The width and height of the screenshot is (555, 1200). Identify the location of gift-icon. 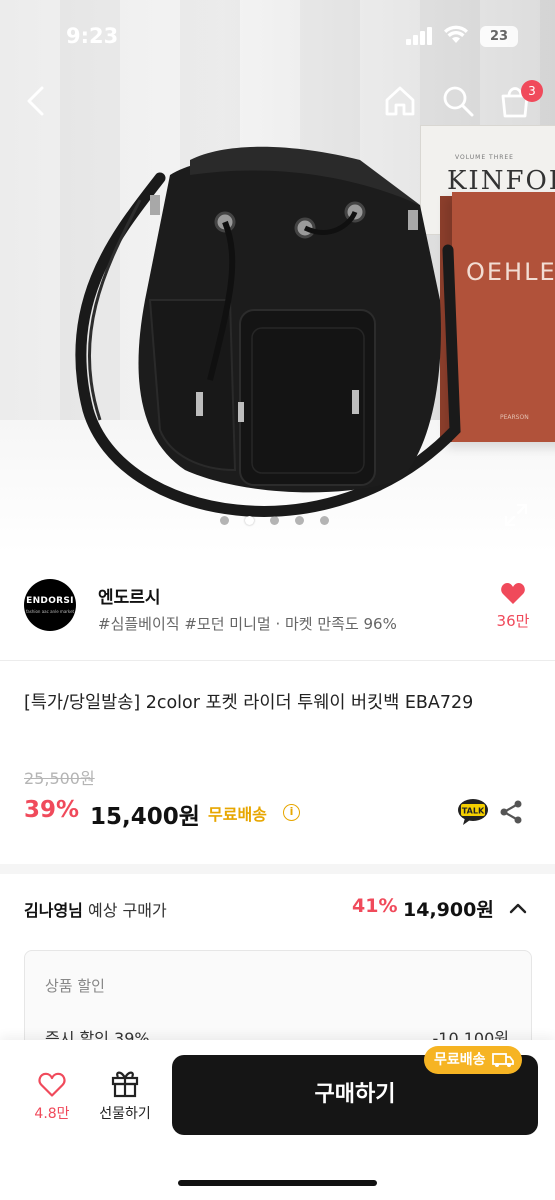
(125, 1083).